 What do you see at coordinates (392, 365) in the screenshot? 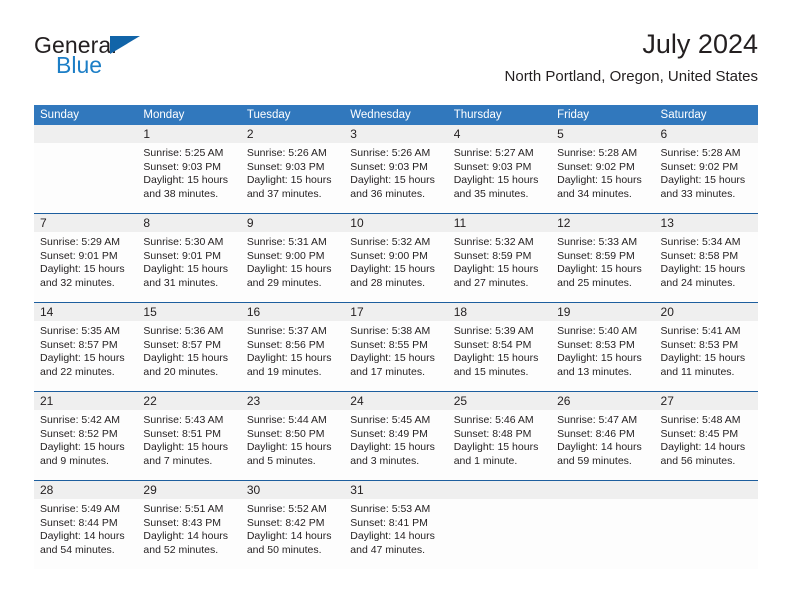
I see `daylight-text: Daylight: 15 hours and 17 minutes.` at bounding box center [392, 365].